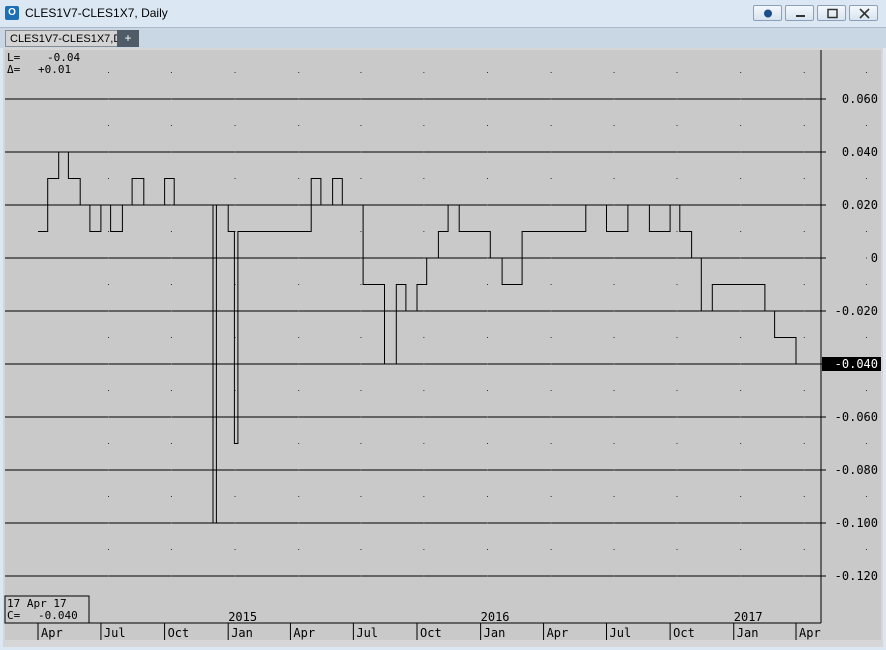 The height and width of the screenshot is (650, 886). I want to click on y-tick-label: -0.120, so click(856, 576).